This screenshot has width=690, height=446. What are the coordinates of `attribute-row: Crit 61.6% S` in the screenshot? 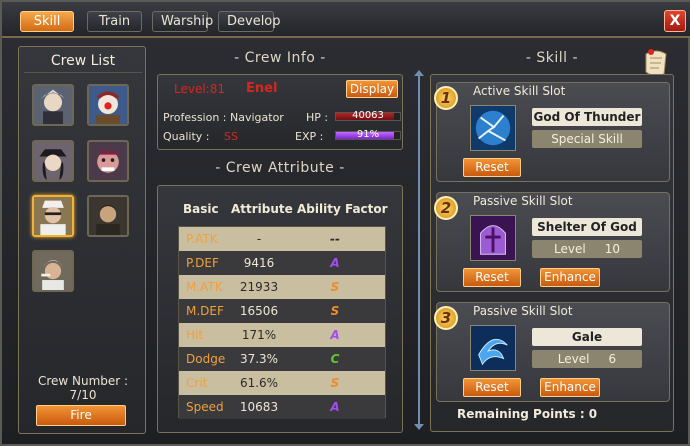 It's located at (282, 383).